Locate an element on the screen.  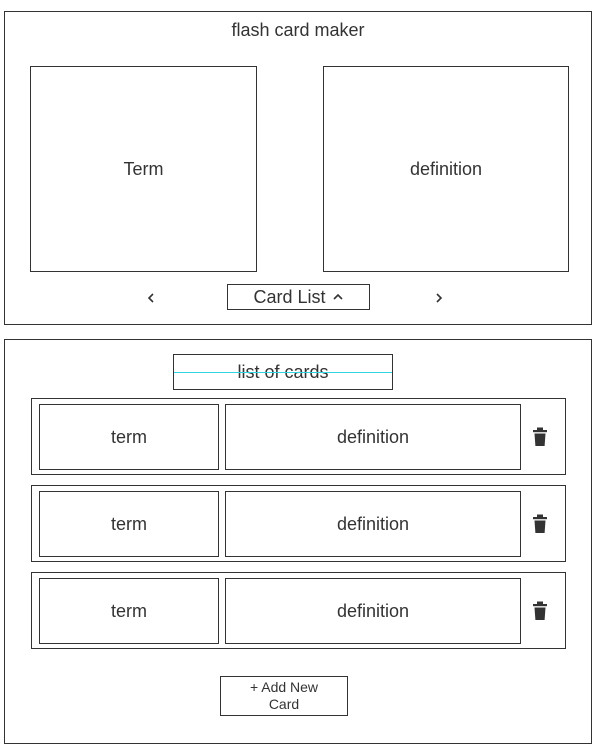
definition-card: definition is located at coordinates (446, 169).